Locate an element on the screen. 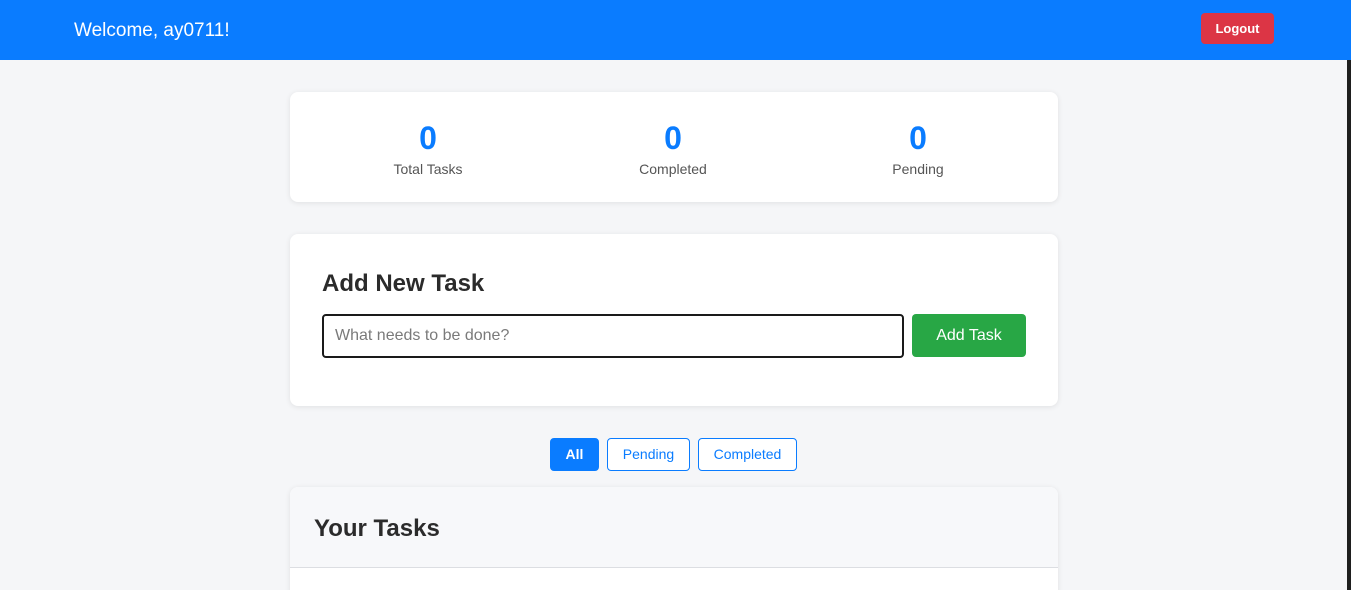  filter-pending-button: Pending is located at coordinates (648, 454).